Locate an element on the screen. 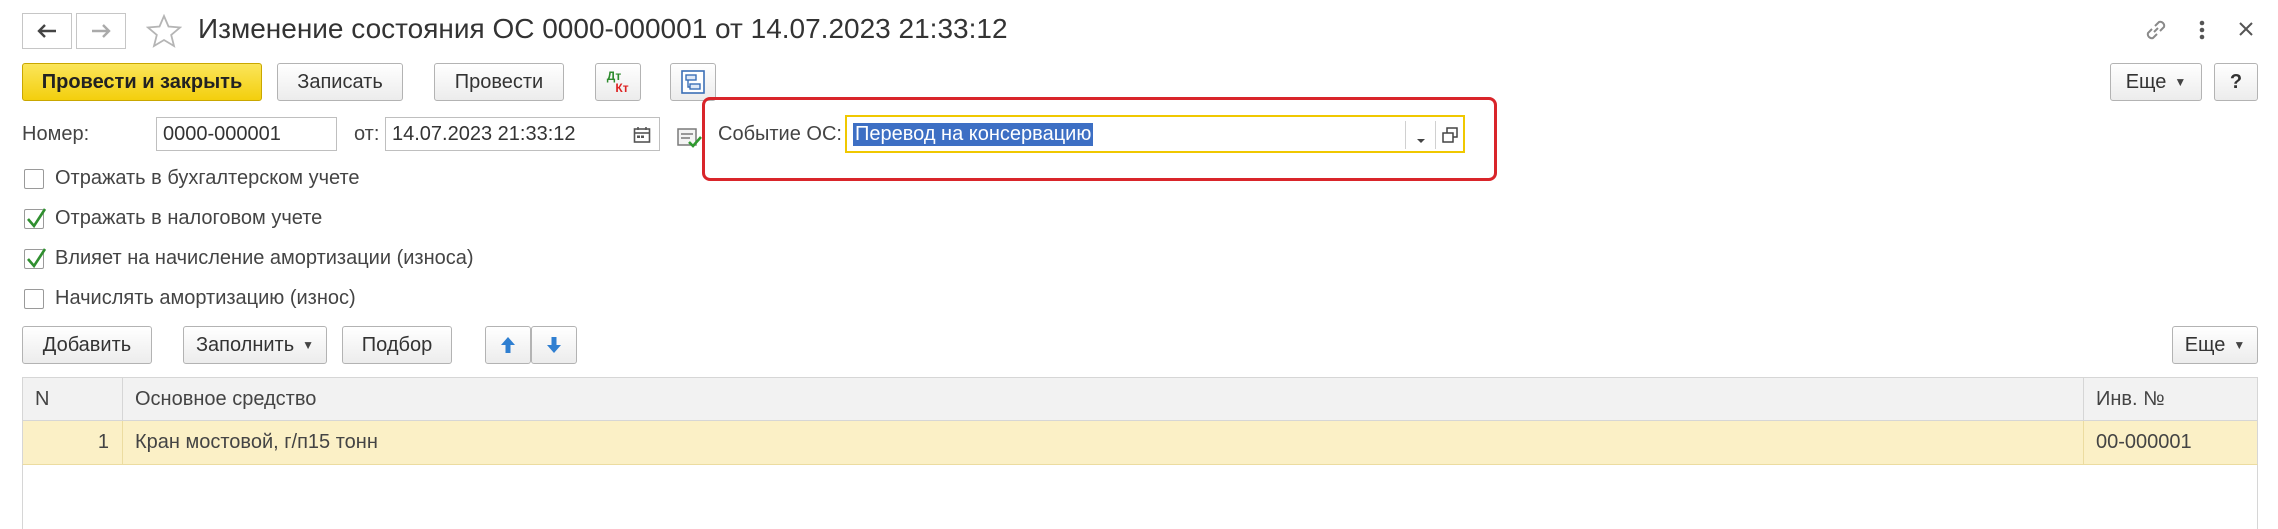 The width and height of the screenshot is (2278, 529). more-button: Еще ▼ is located at coordinates (2156, 82).